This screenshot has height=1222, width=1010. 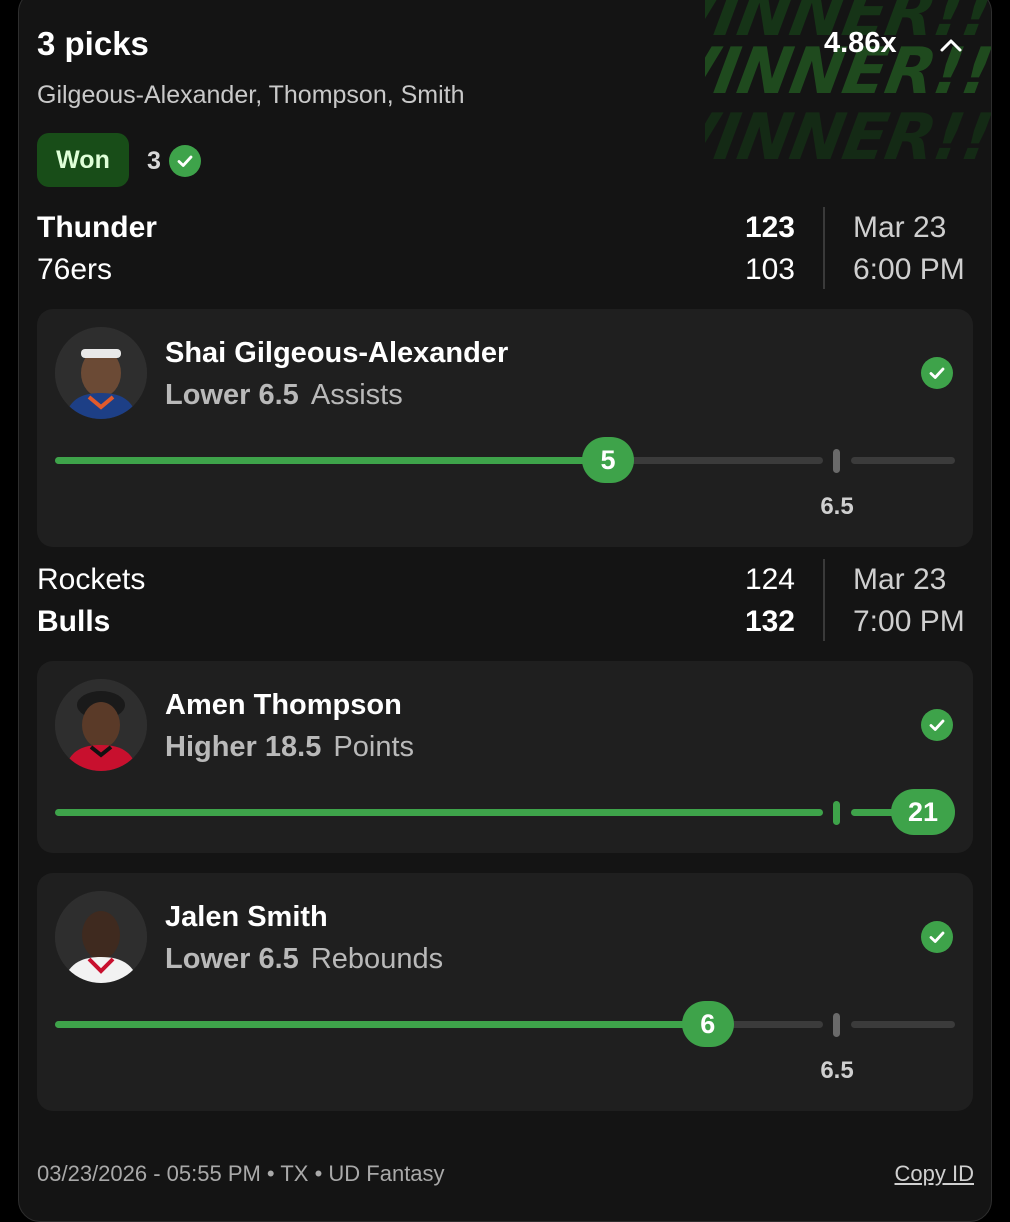 I want to click on pick-stat: Rebounds, so click(x=377, y=959).